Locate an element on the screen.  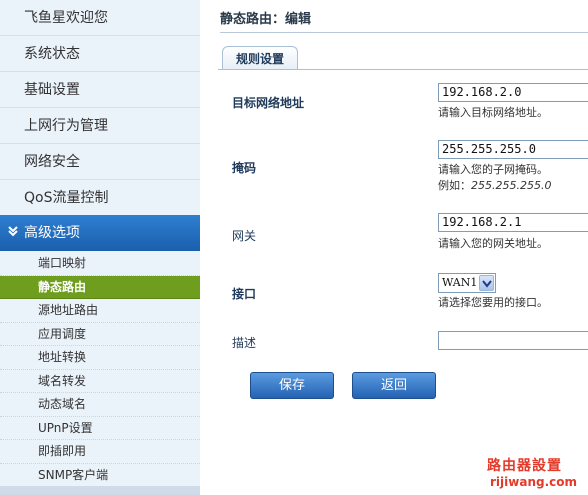
gateway-input: 192.168.2.1 is located at coordinates (513, 222).